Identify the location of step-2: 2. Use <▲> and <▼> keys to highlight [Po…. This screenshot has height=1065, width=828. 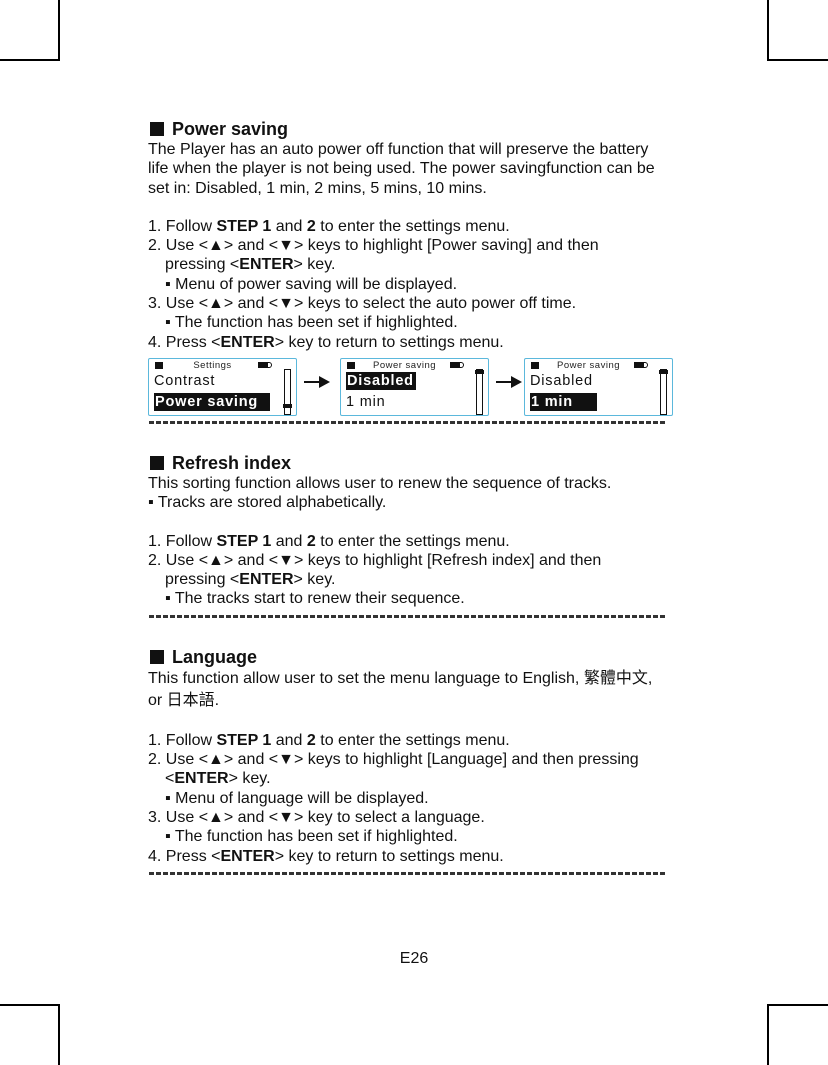
(373, 246).